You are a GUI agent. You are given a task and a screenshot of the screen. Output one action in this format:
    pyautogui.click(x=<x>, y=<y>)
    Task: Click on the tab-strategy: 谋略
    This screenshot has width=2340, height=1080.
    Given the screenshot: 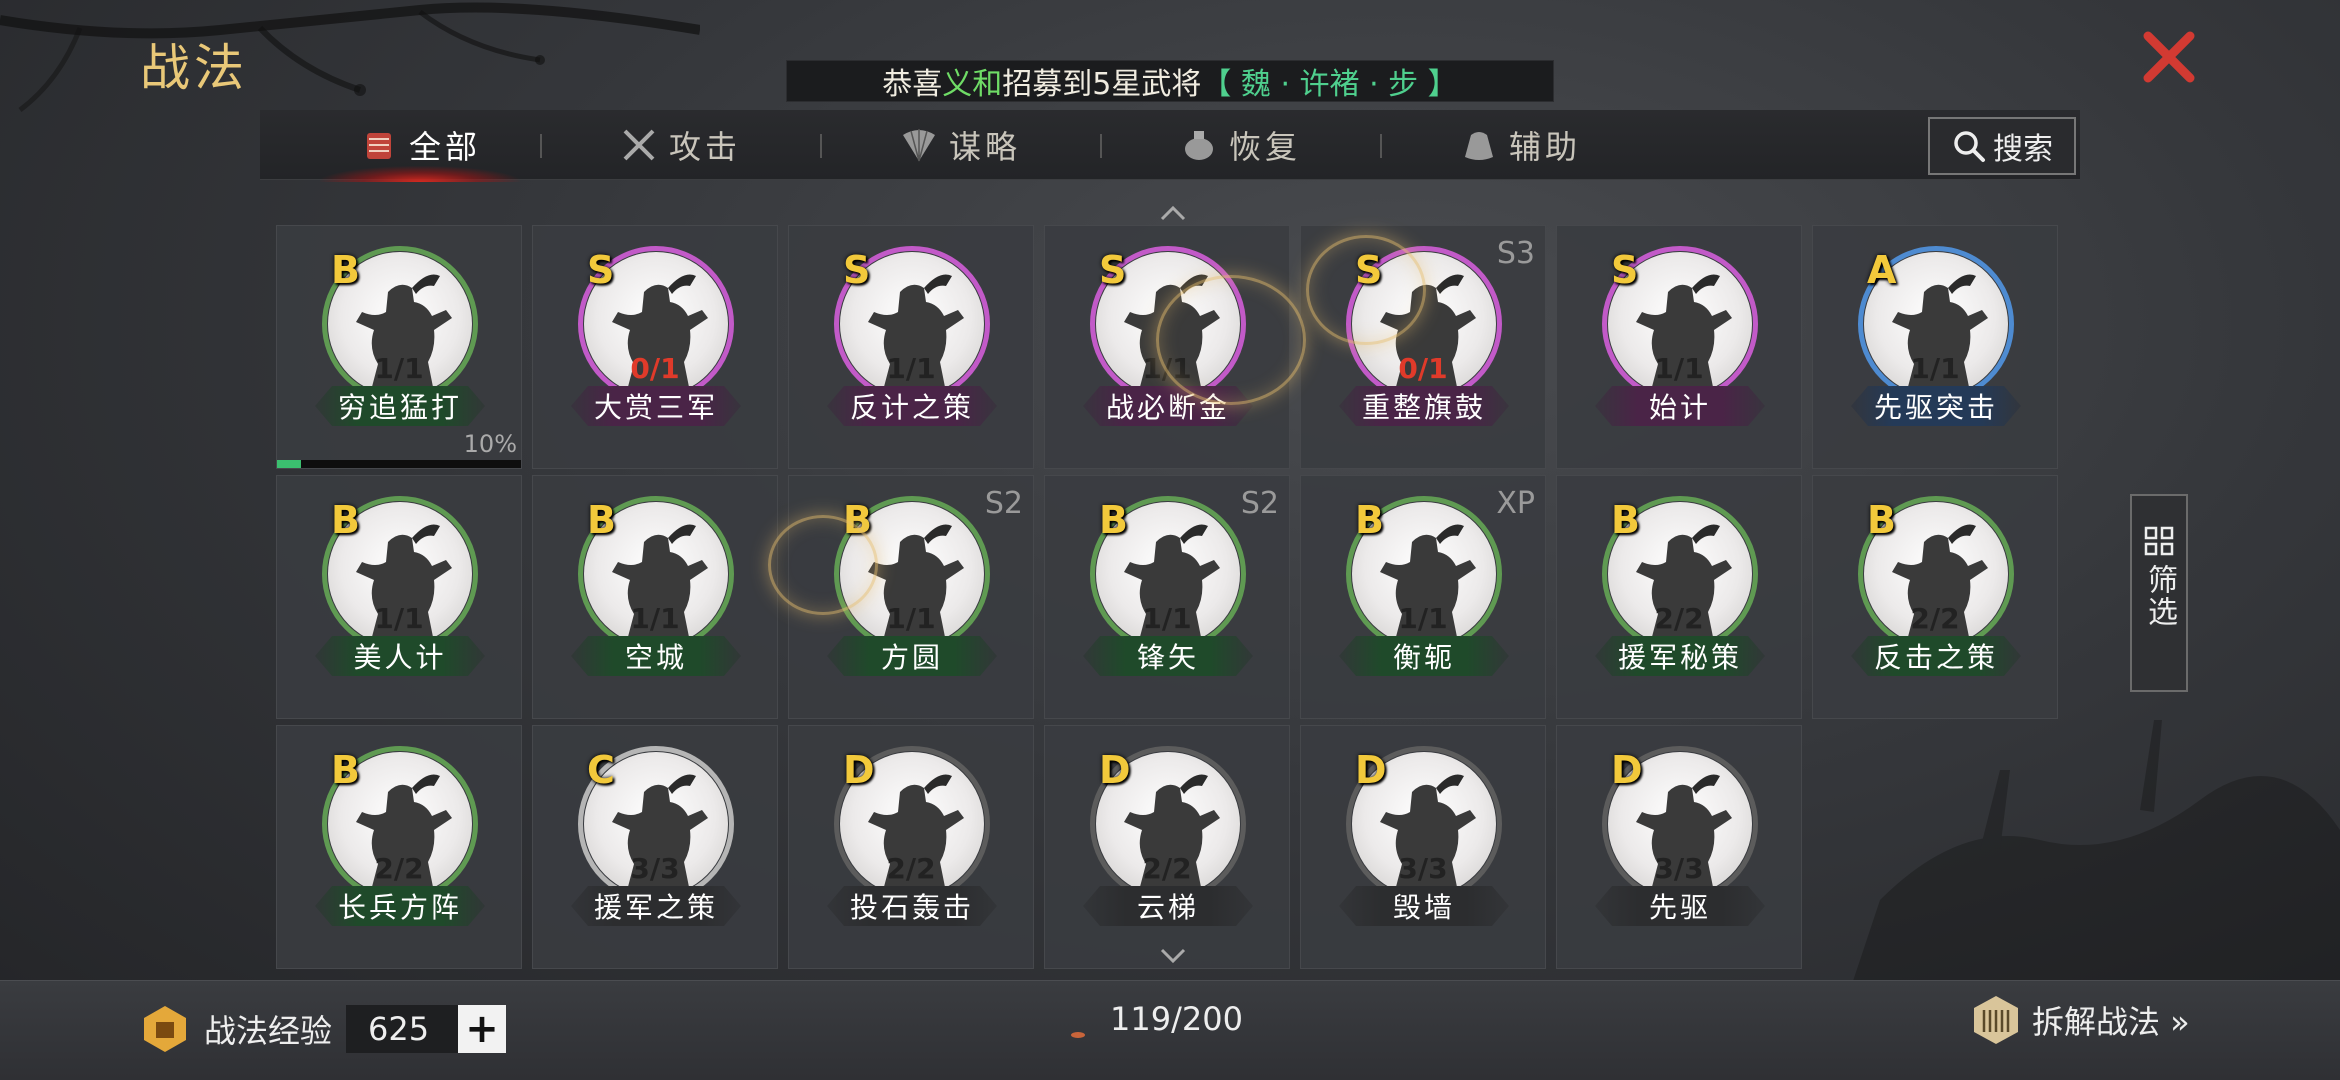 What is the action you would take?
    pyautogui.click(x=960, y=145)
    